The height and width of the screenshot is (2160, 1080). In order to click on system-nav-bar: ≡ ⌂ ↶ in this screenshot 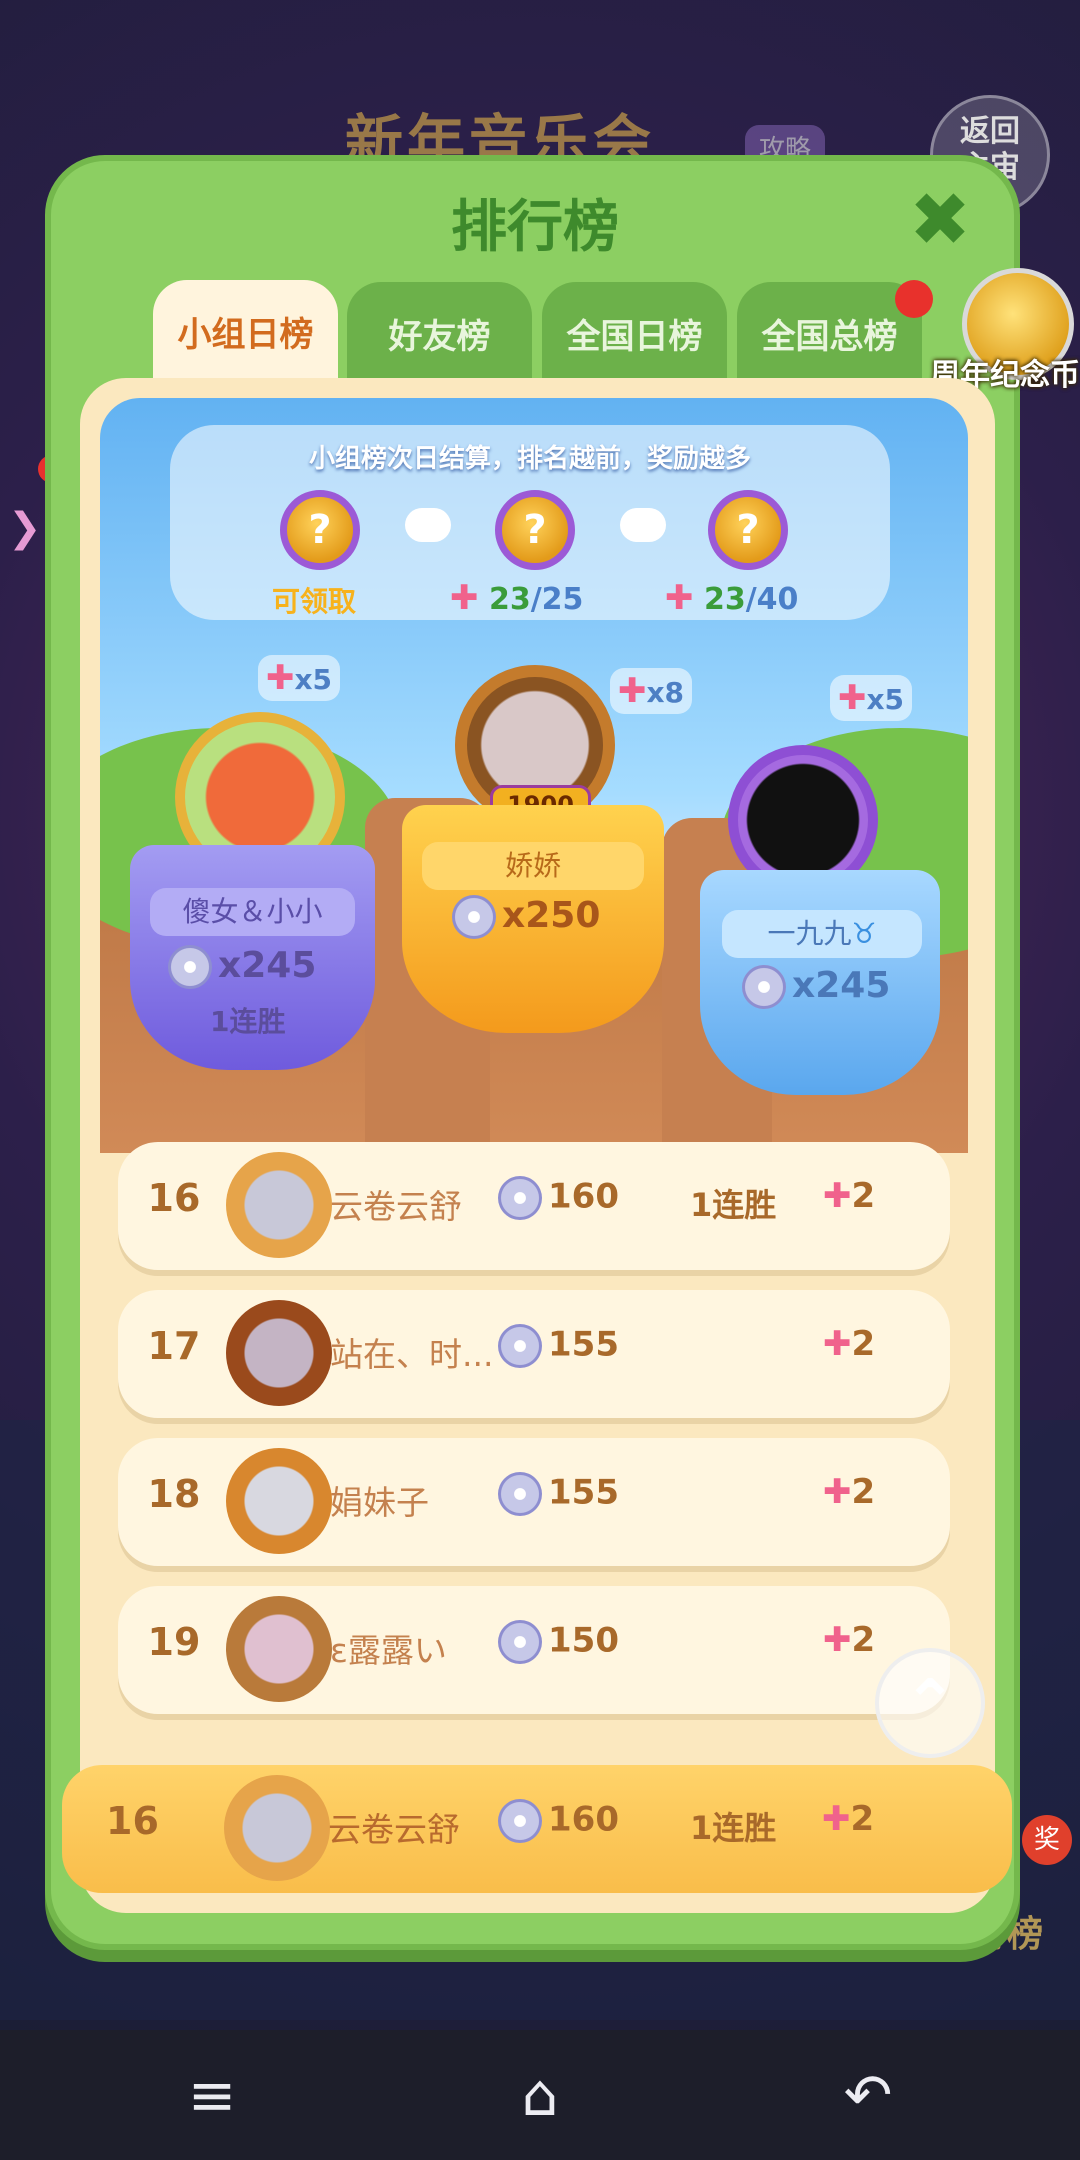, I will do `click(540, 2095)`.